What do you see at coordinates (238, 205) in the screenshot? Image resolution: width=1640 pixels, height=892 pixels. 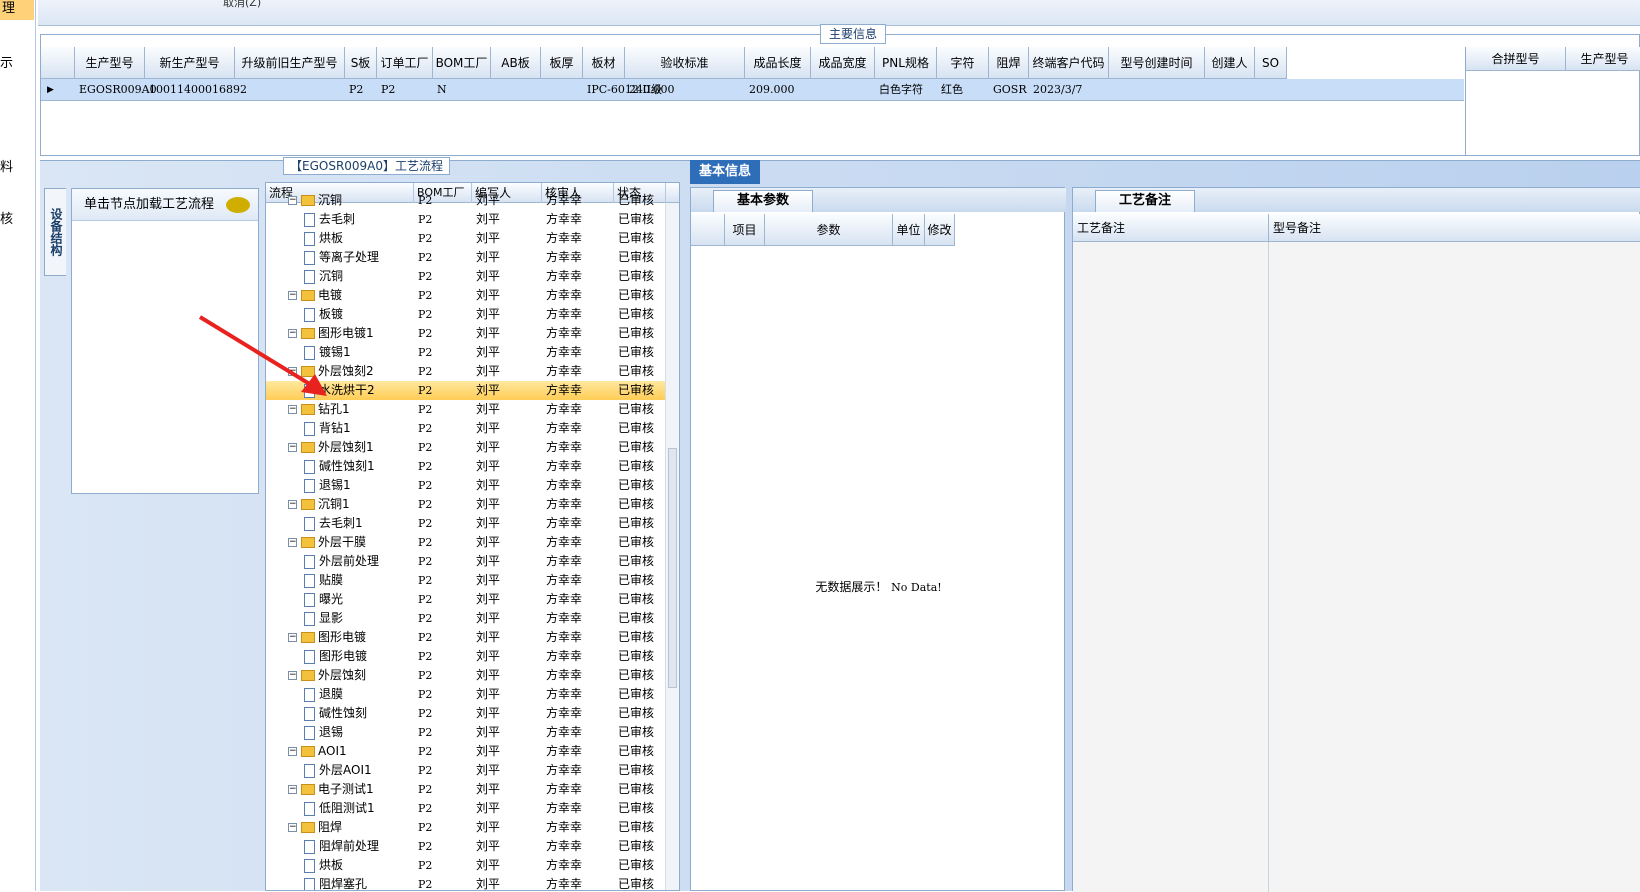 I see `chat-bubble-icon` at bounding box center [238, 205].